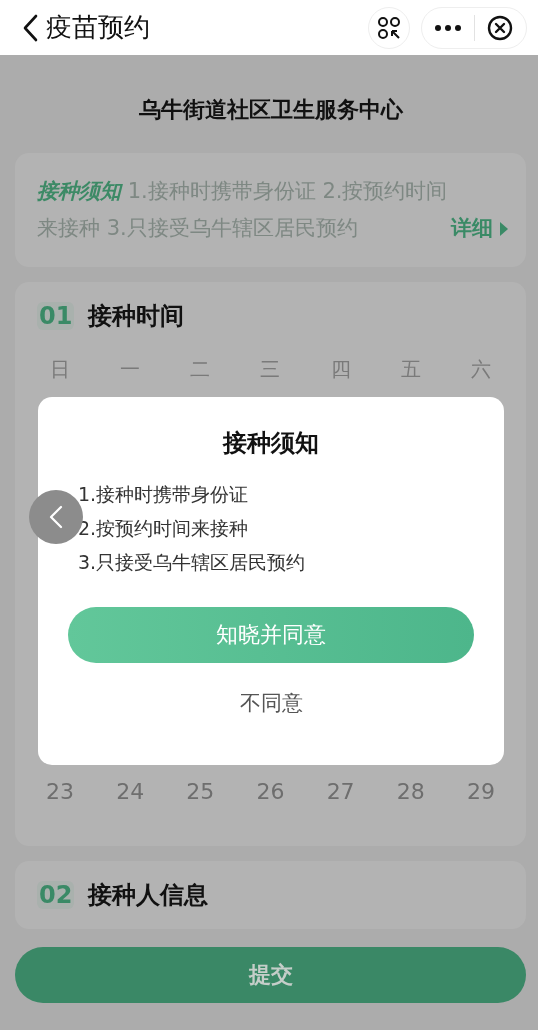 The height and width of the screenshot is (1030, 538). Describe the element at coordinates (410, 369) in the screenshot. I see `weekday-label: 五` at that location.